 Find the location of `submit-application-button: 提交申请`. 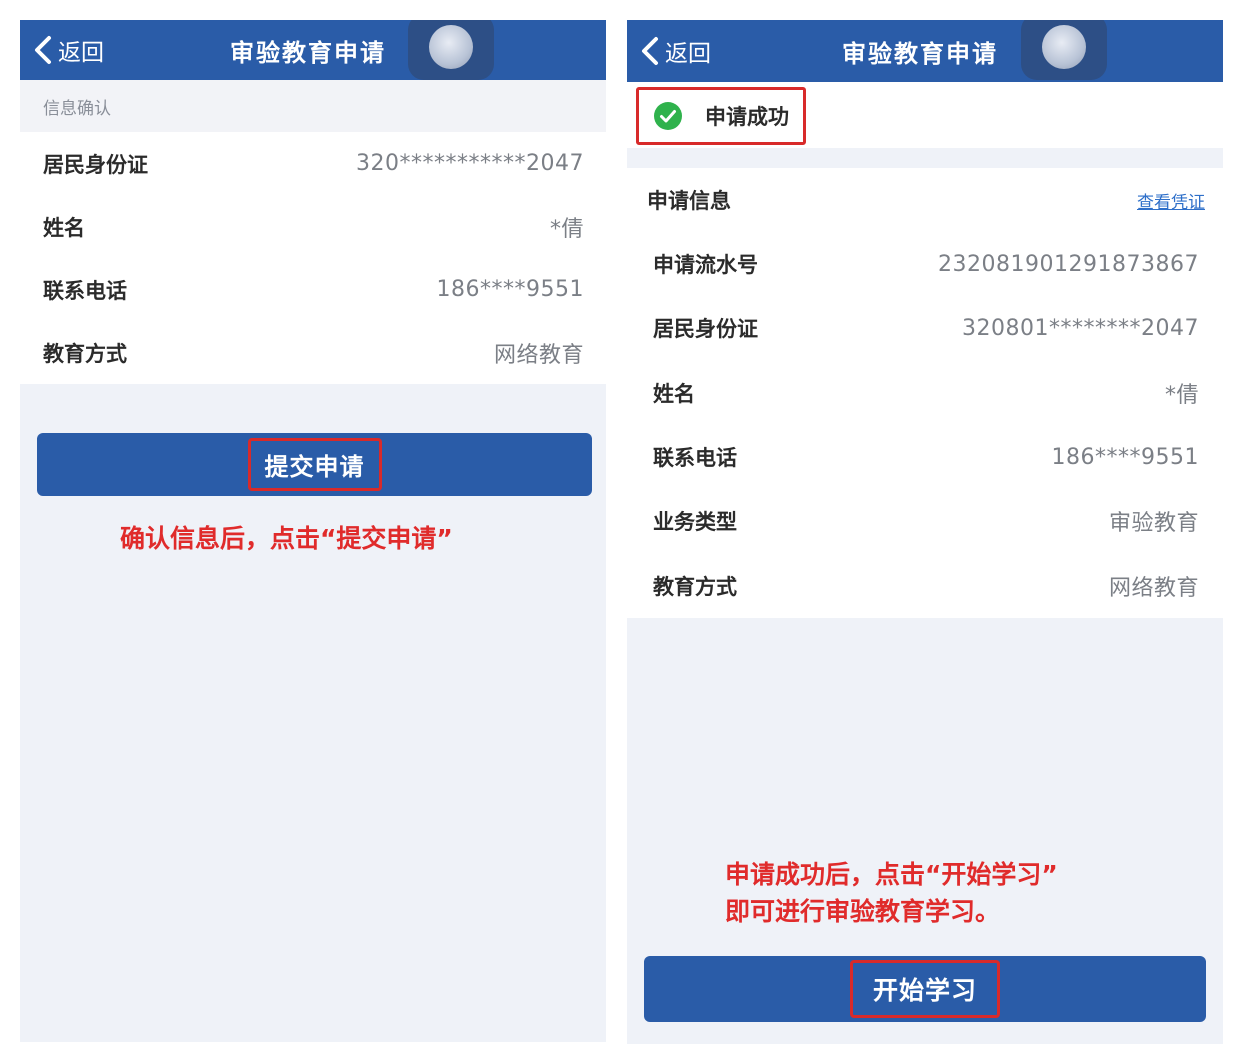

submit-application-button: 提交申请 is located at coordinates (314, 464).